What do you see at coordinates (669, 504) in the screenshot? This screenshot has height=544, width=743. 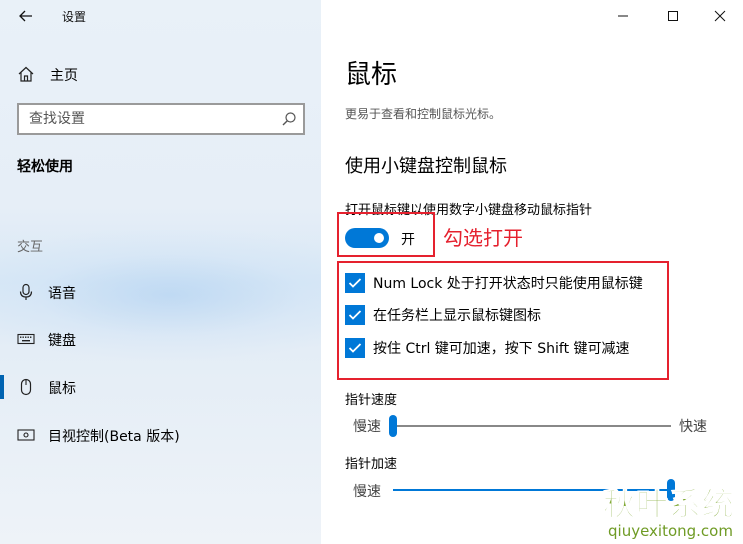 I see `watermark-logo-text: 秋叶系统` at bounding box center [669, 504].